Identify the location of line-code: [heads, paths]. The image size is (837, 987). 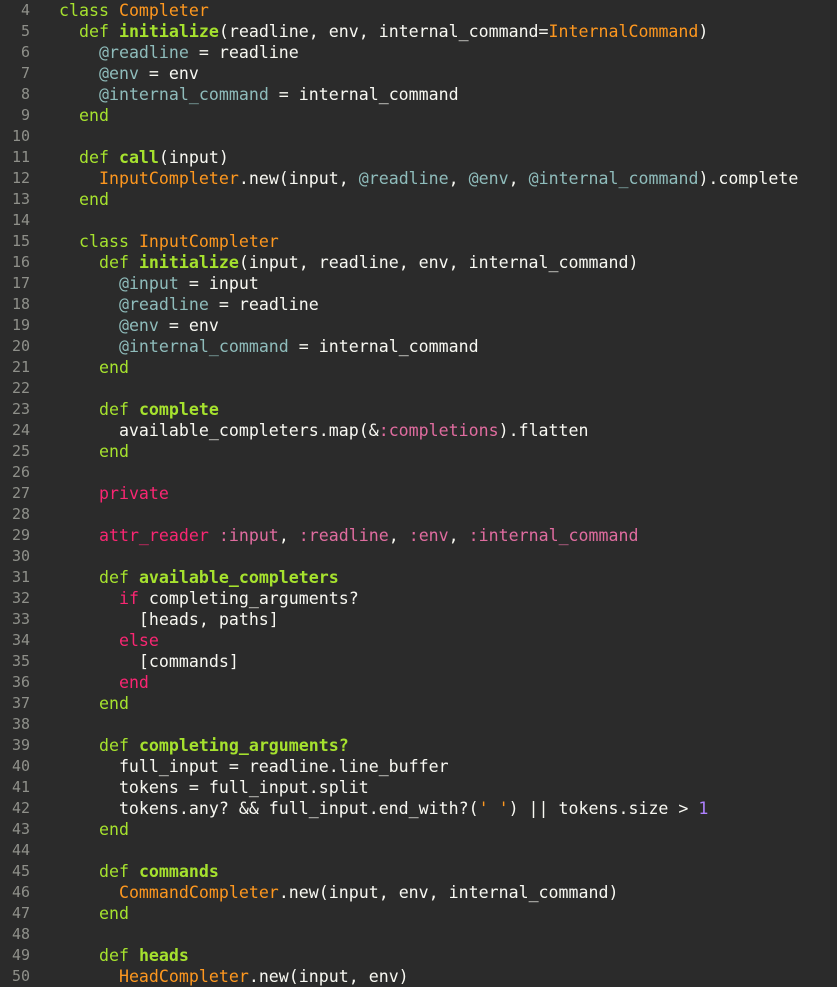
(154, 619).